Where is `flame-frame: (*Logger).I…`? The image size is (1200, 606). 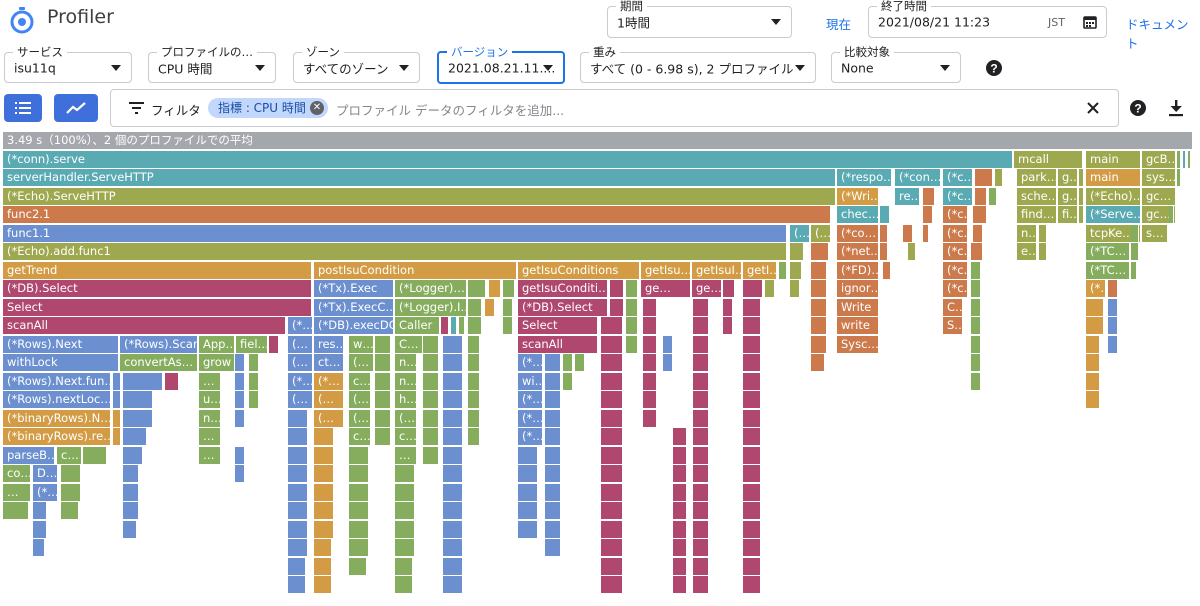
flame-frame: (*Logger).I… is located at coordinates (431, 307).